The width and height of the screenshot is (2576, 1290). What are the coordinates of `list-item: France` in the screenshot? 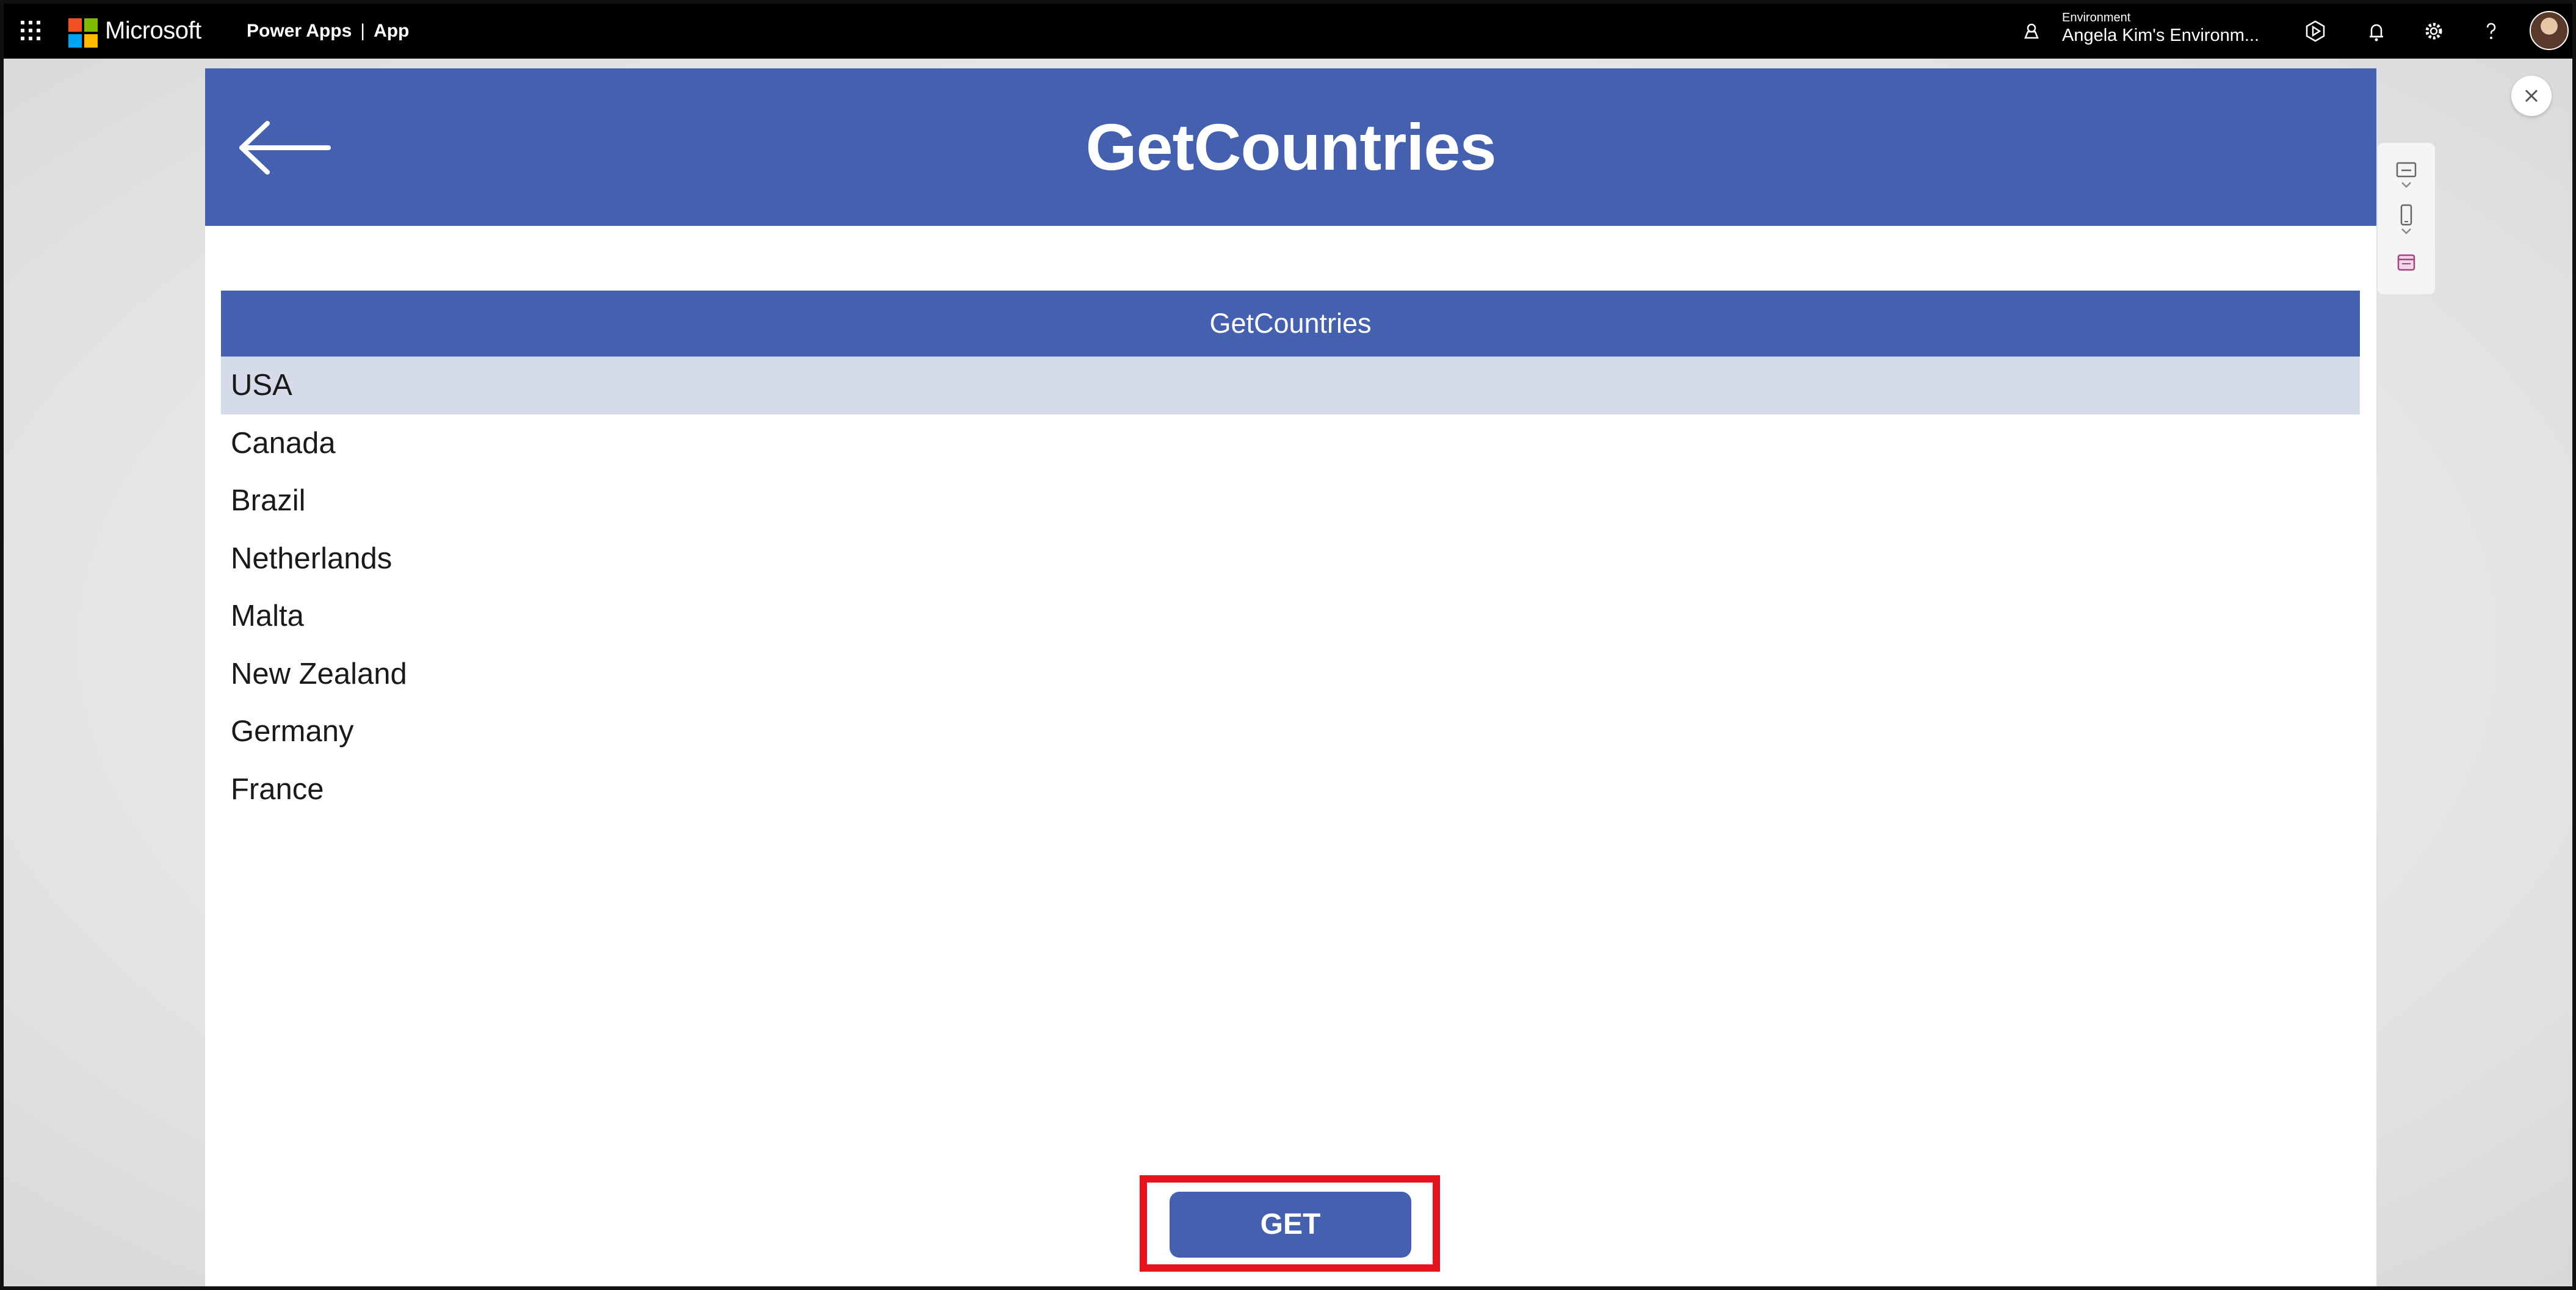 It's located at (1290, 790).